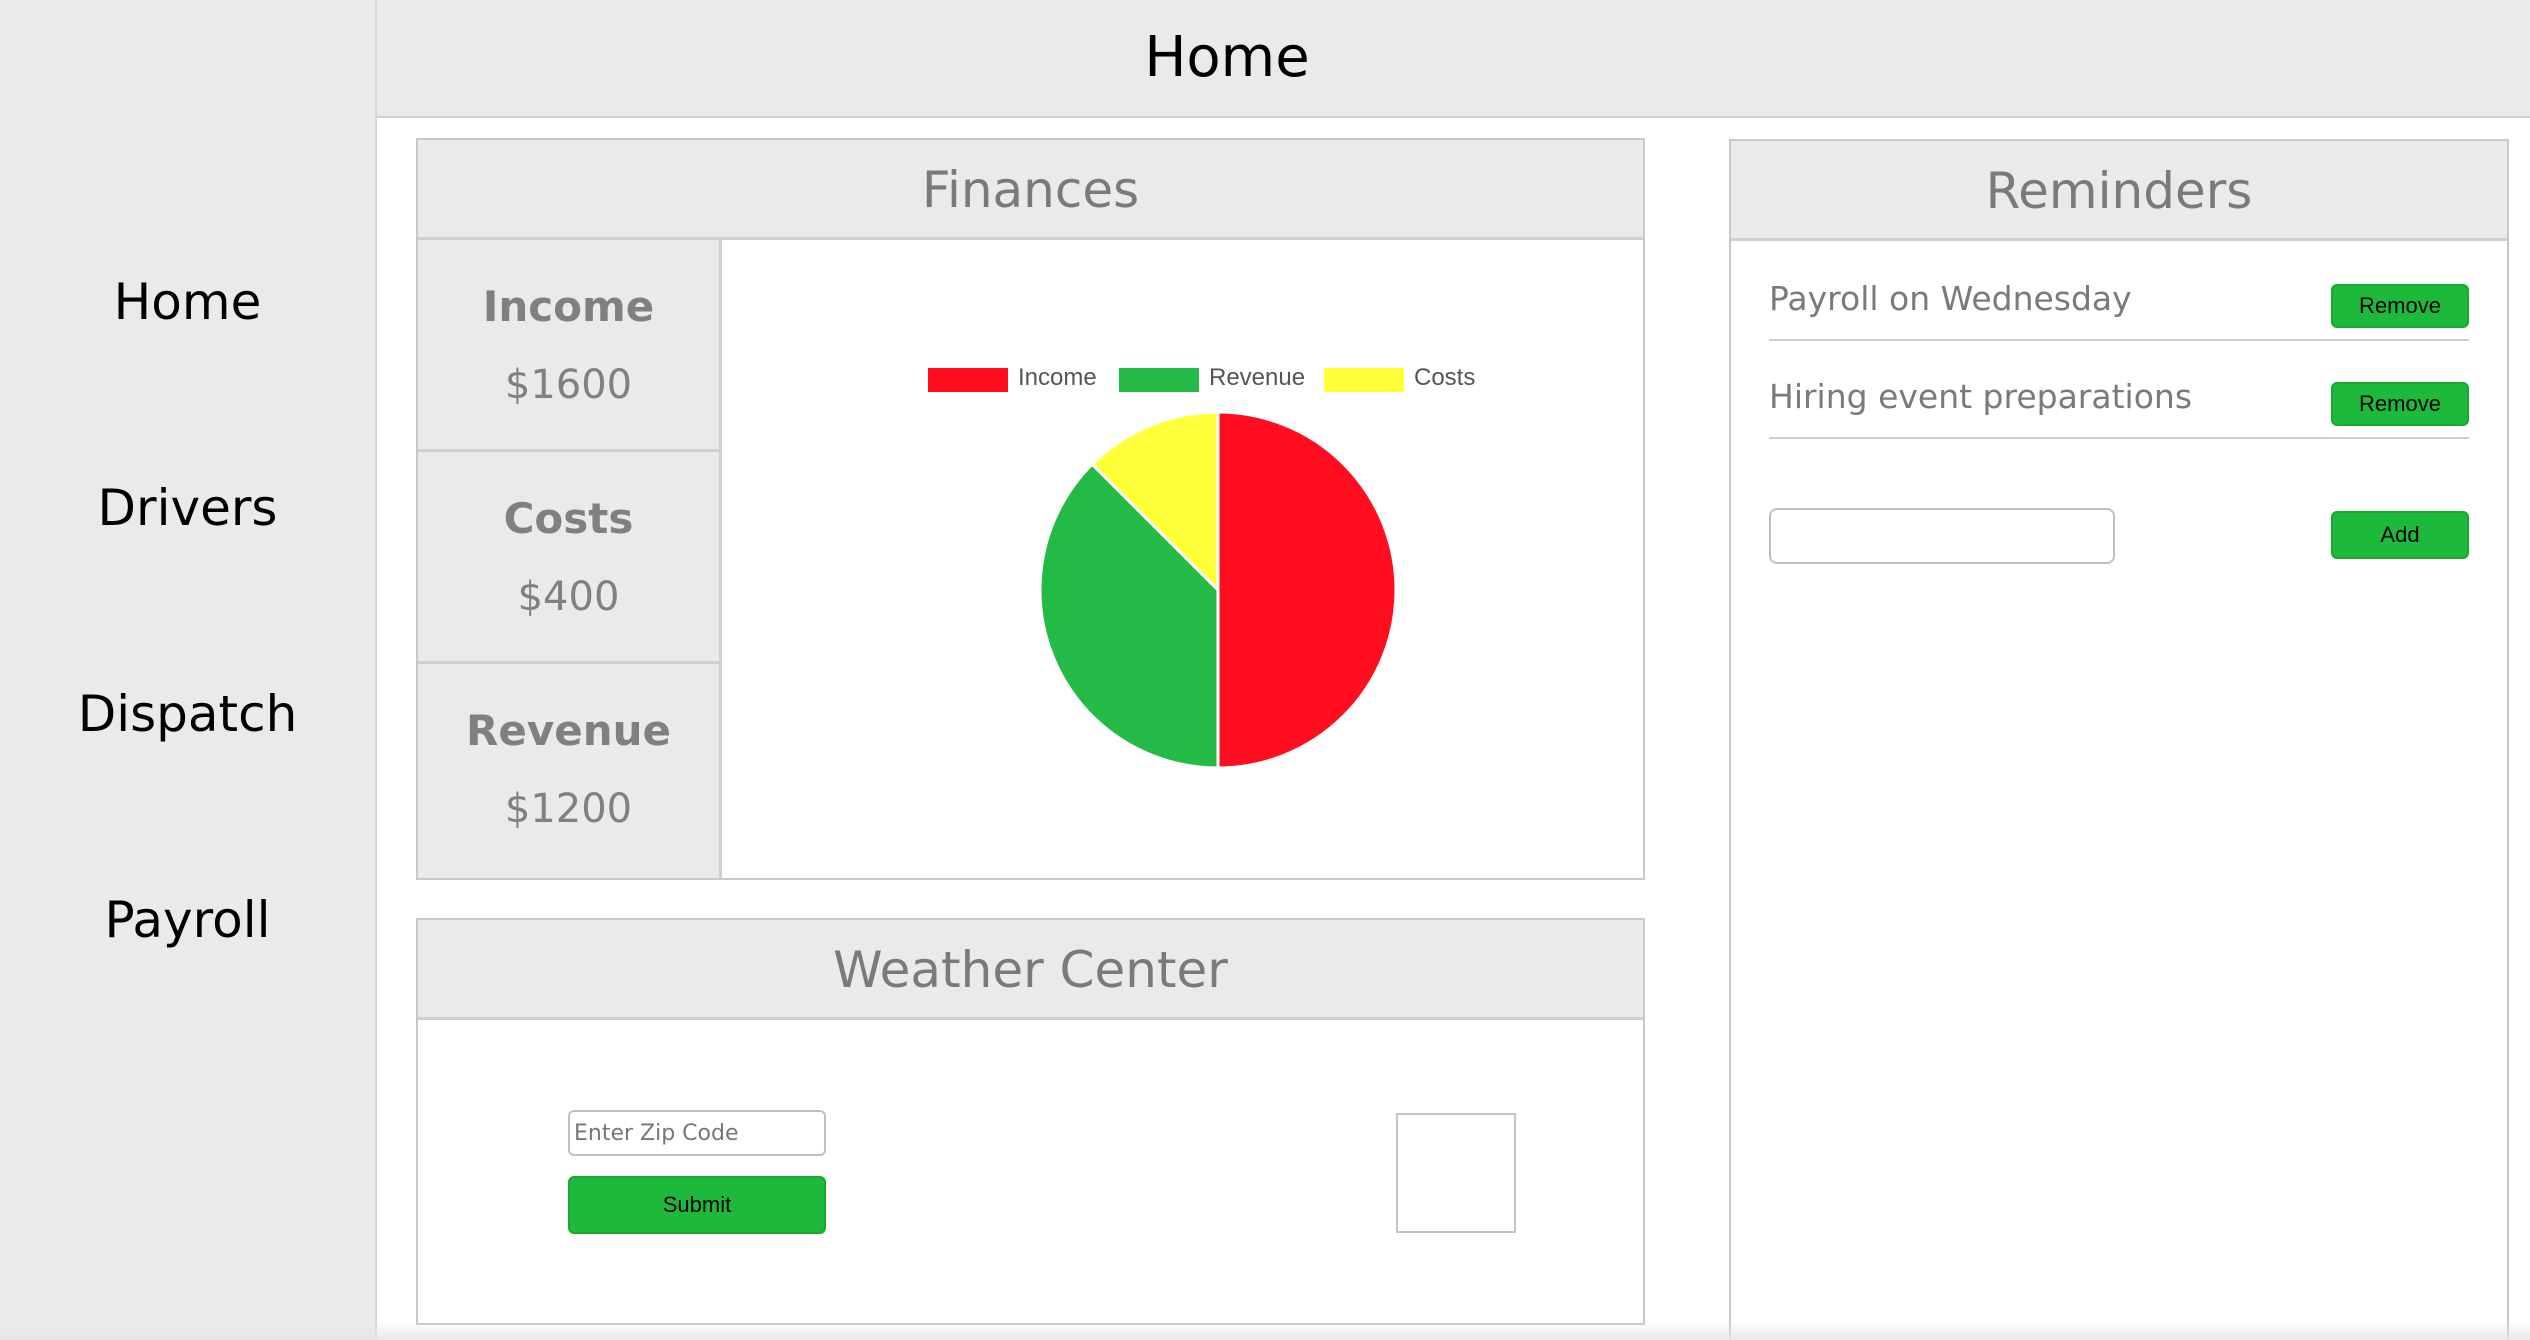 The width and height of the screenshot is (2530, 1340). I want to click on legend-swatch-costs, so click(1364, 380).